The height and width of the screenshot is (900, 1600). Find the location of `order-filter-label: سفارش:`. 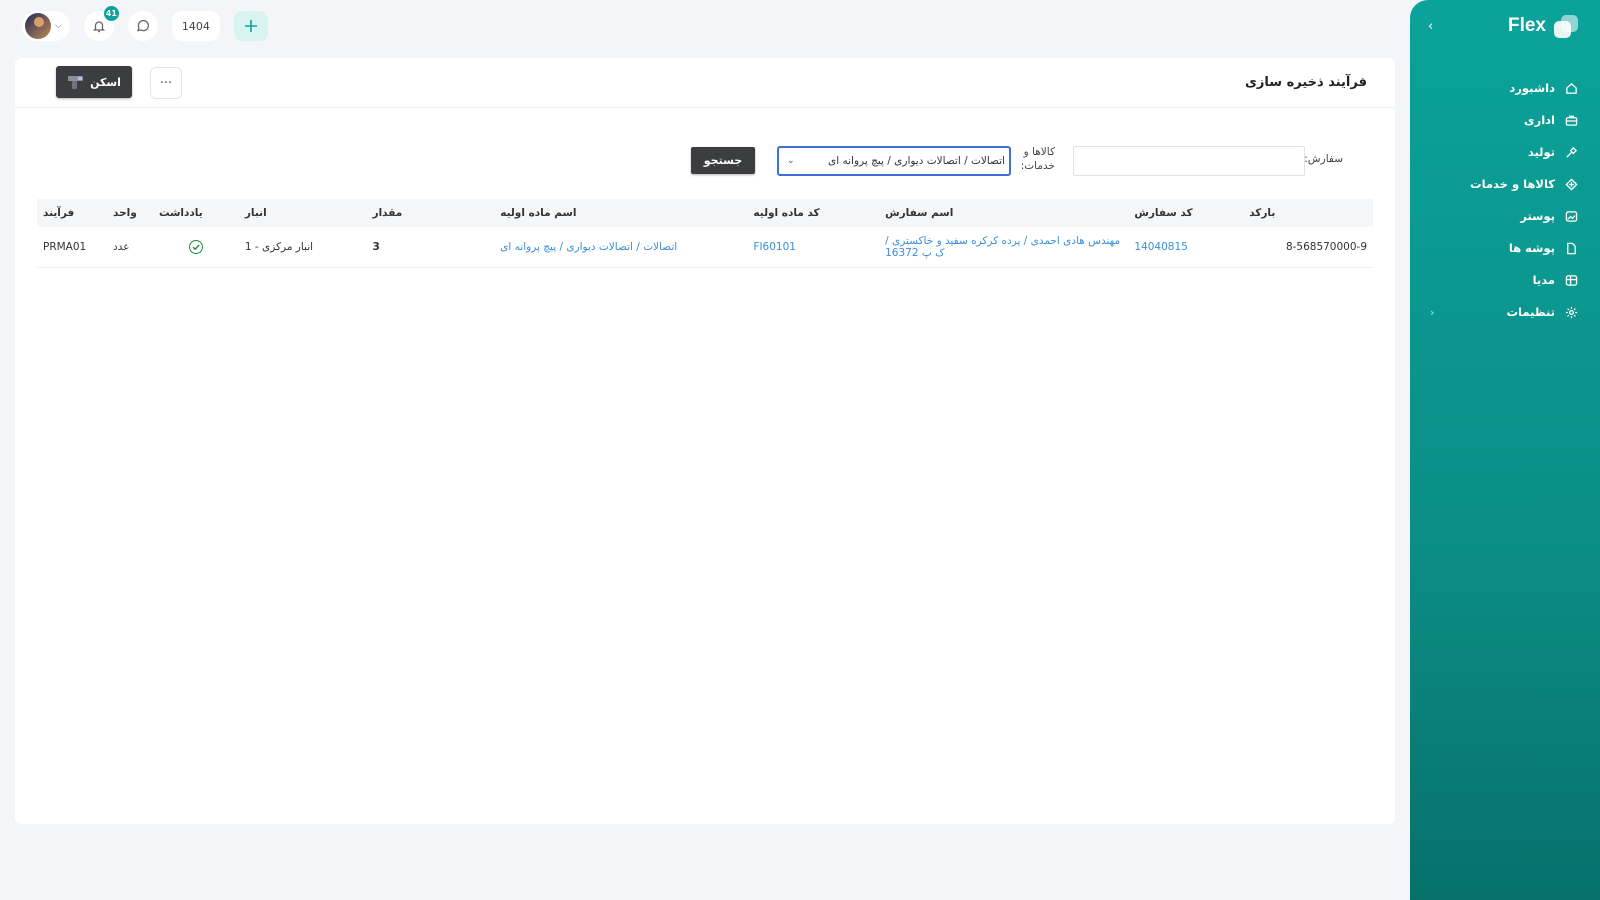

order-filter-label: سفارش: is located at coordinates (1323, 159).